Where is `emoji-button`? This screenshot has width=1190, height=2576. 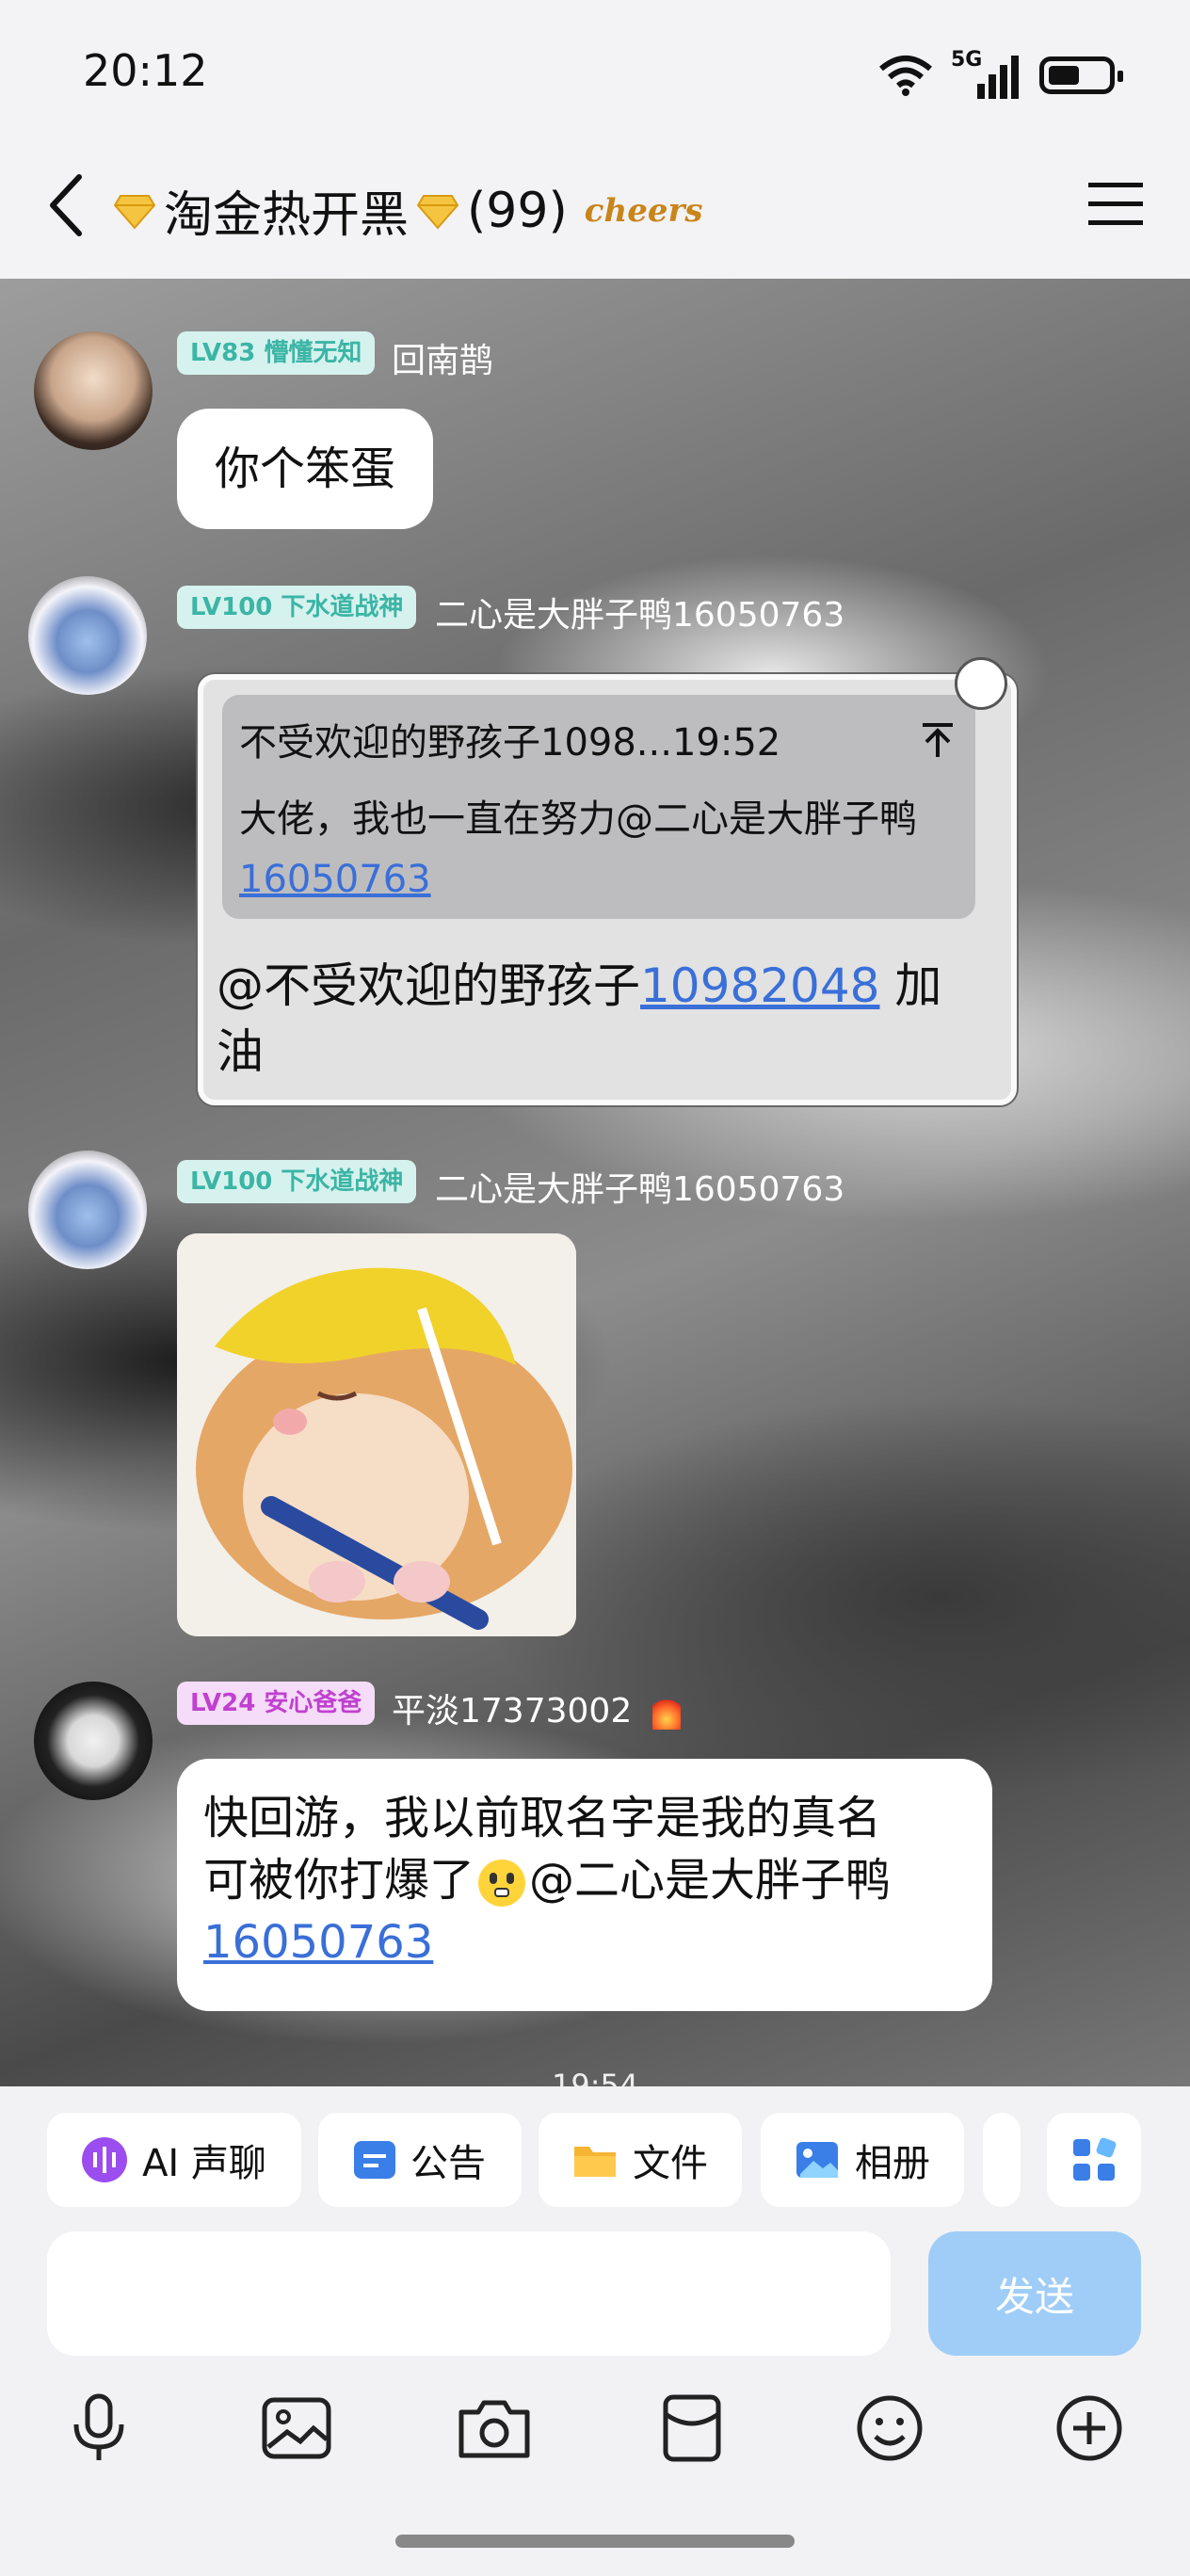 emoji-button is located at coordinates (890, 2428).